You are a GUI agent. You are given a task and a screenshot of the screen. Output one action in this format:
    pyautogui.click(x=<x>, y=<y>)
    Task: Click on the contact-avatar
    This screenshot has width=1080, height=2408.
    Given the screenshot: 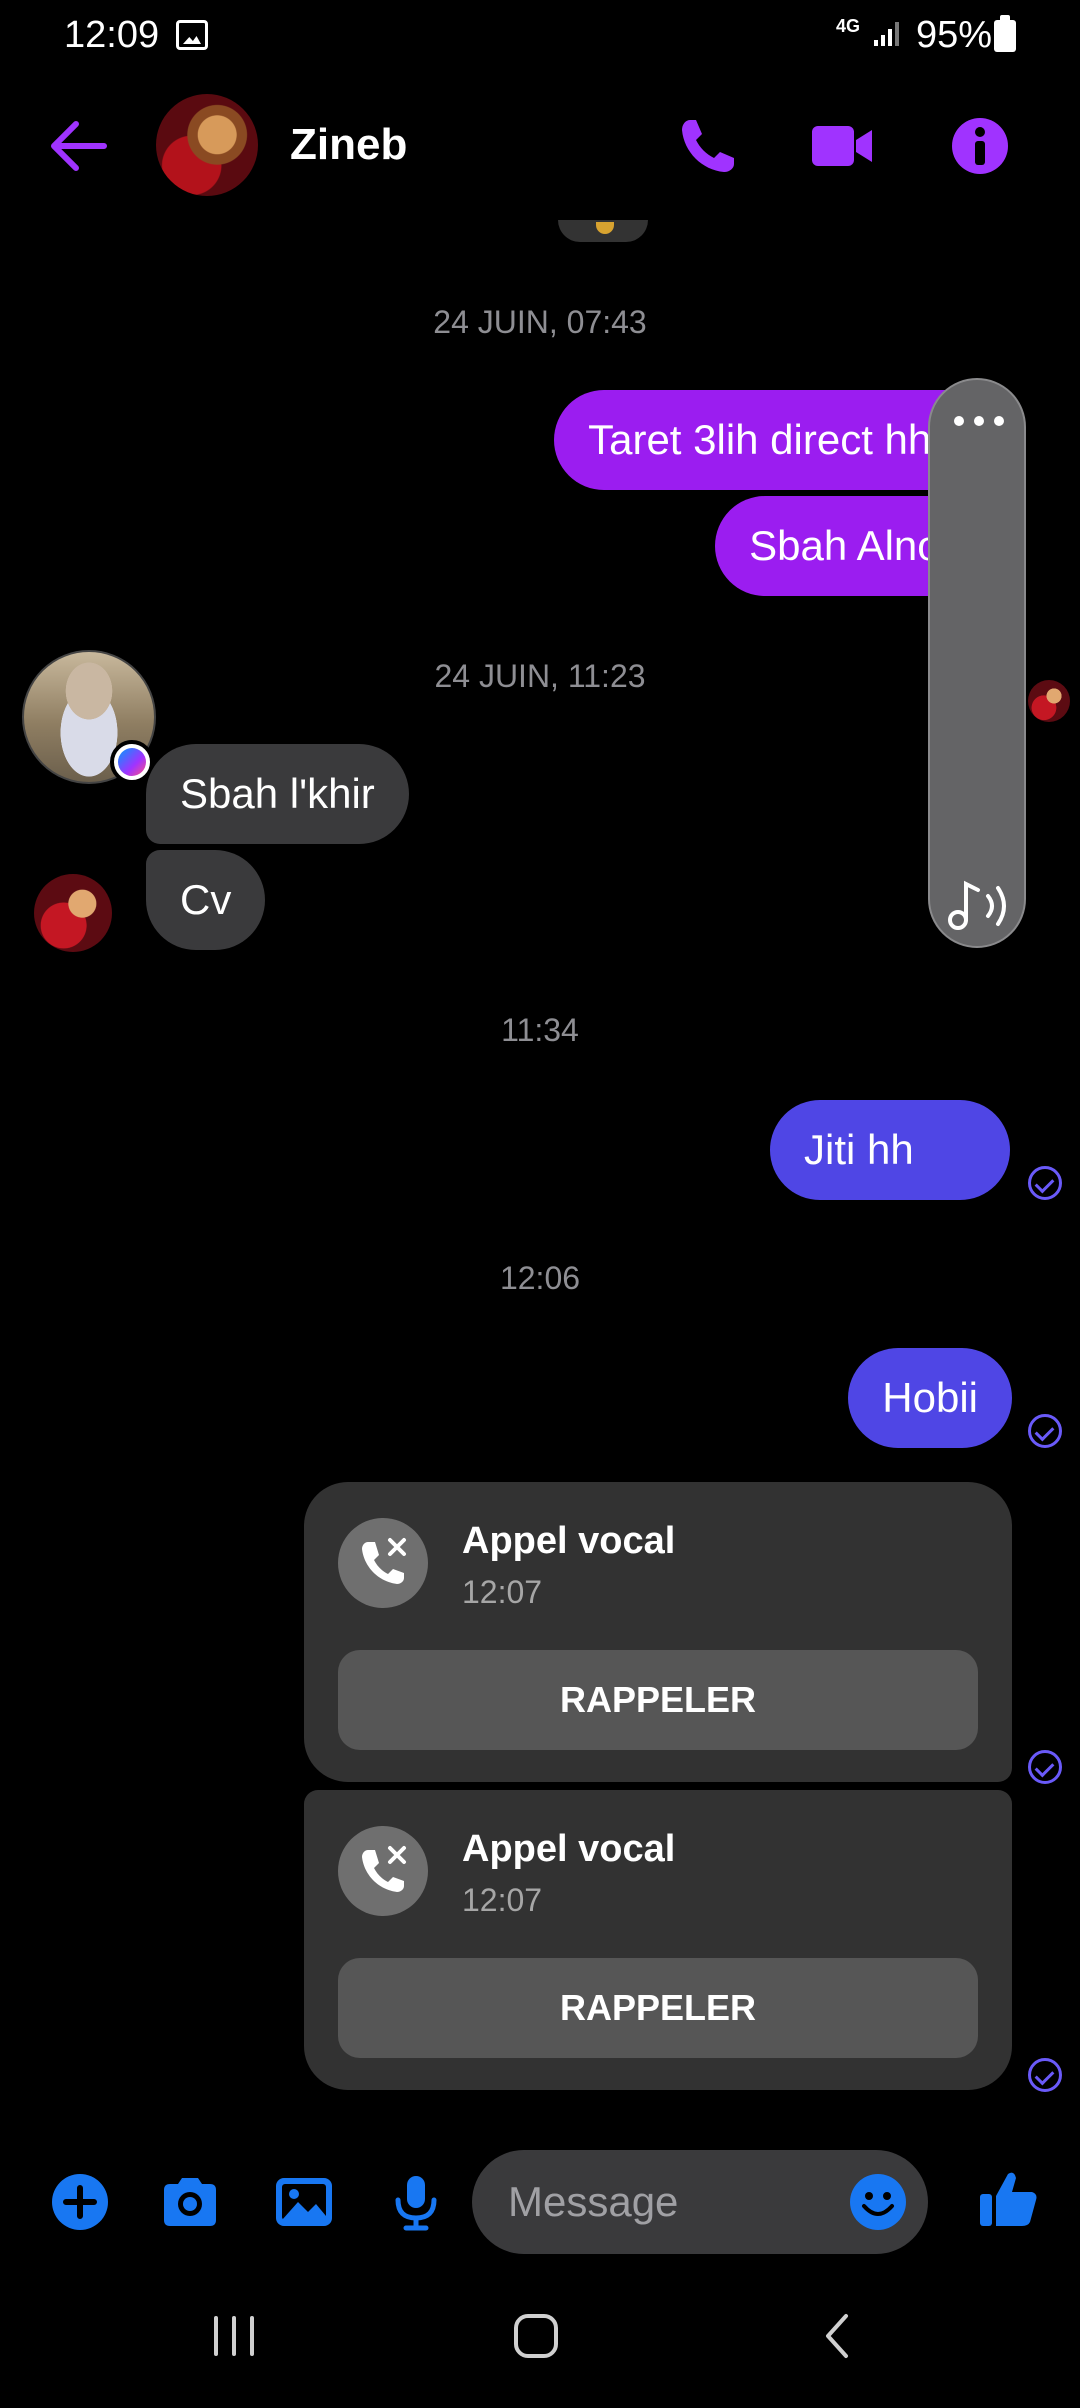 What is the action you would take?
    pyautogui.click(x=207, y=145)
    